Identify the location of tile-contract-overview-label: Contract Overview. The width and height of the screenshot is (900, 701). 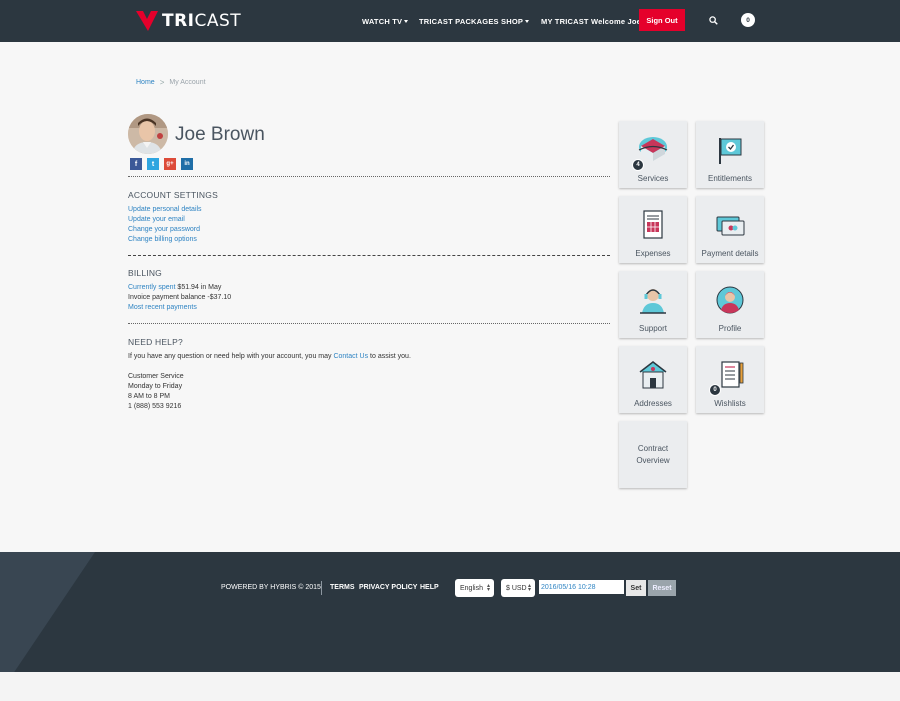
(653, 455).